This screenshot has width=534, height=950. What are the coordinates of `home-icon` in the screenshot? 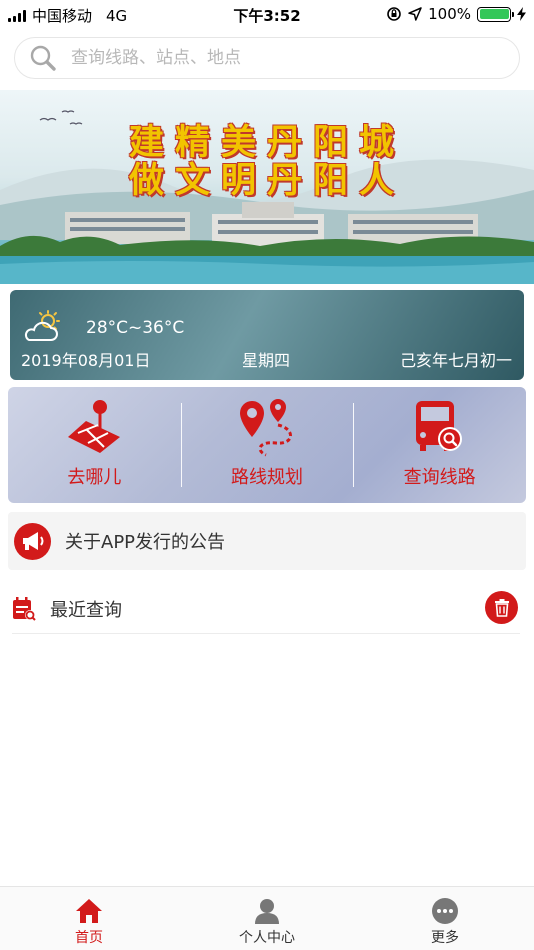 It's located at (89, 911).